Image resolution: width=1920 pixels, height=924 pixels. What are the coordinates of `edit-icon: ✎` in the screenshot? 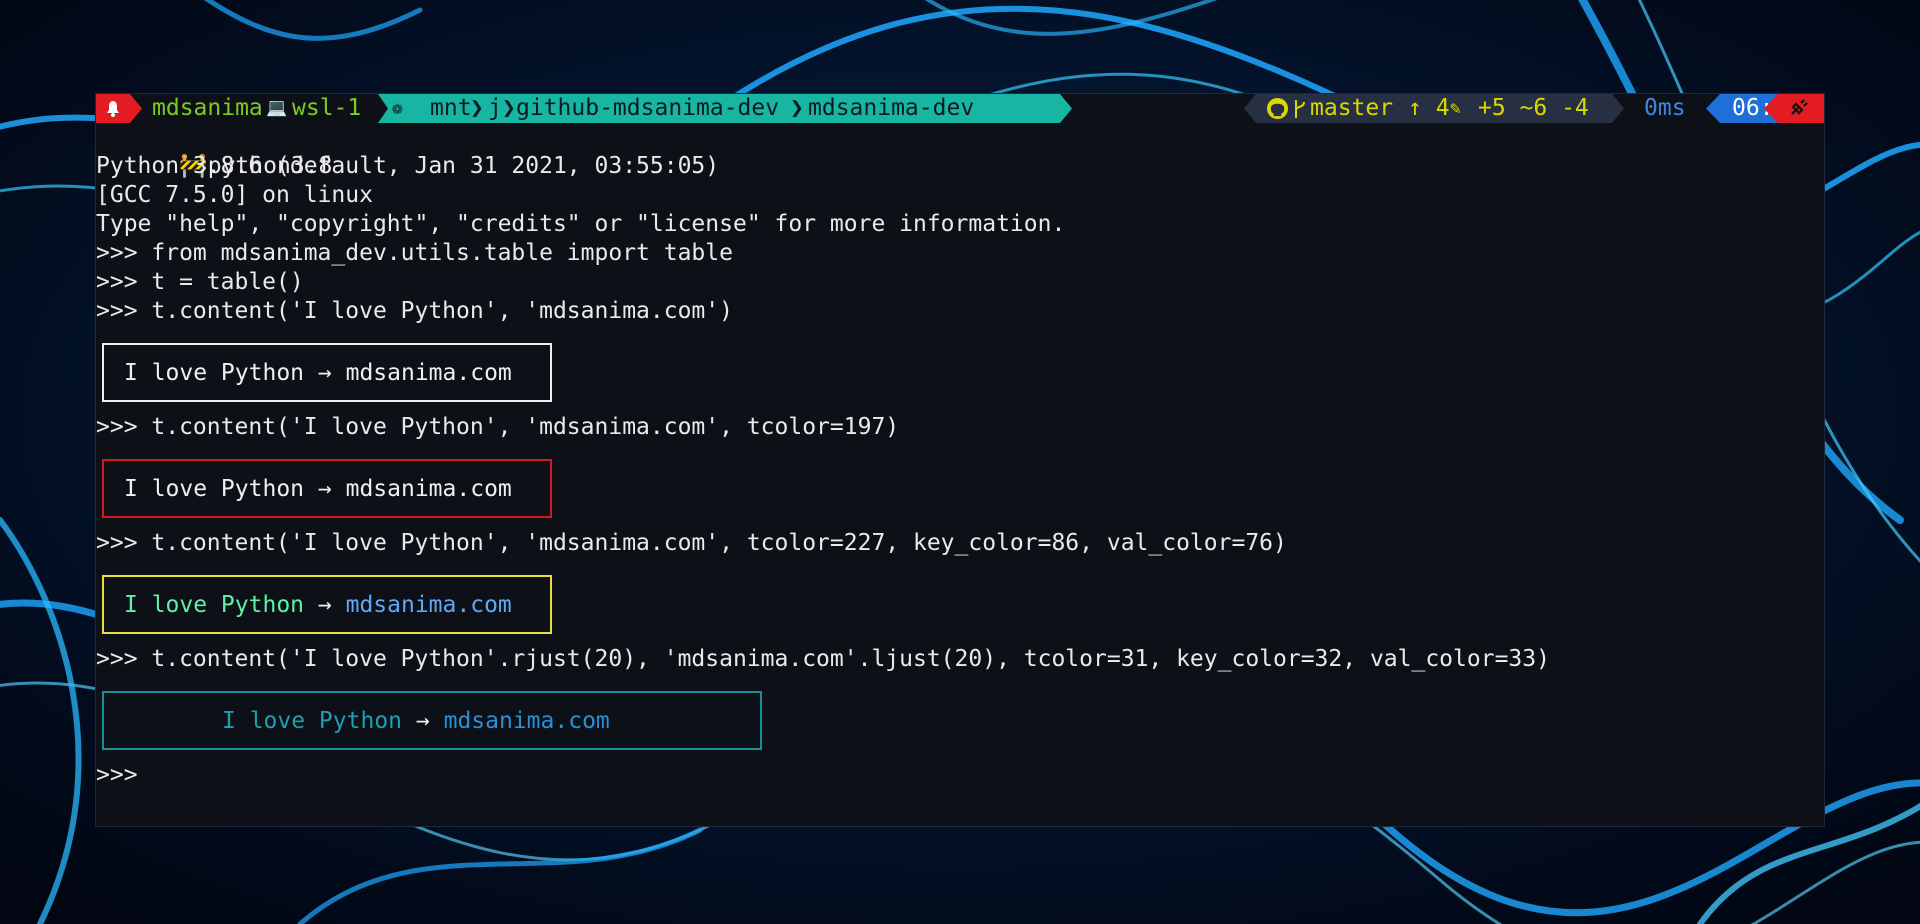 It's located at (1455, 108).